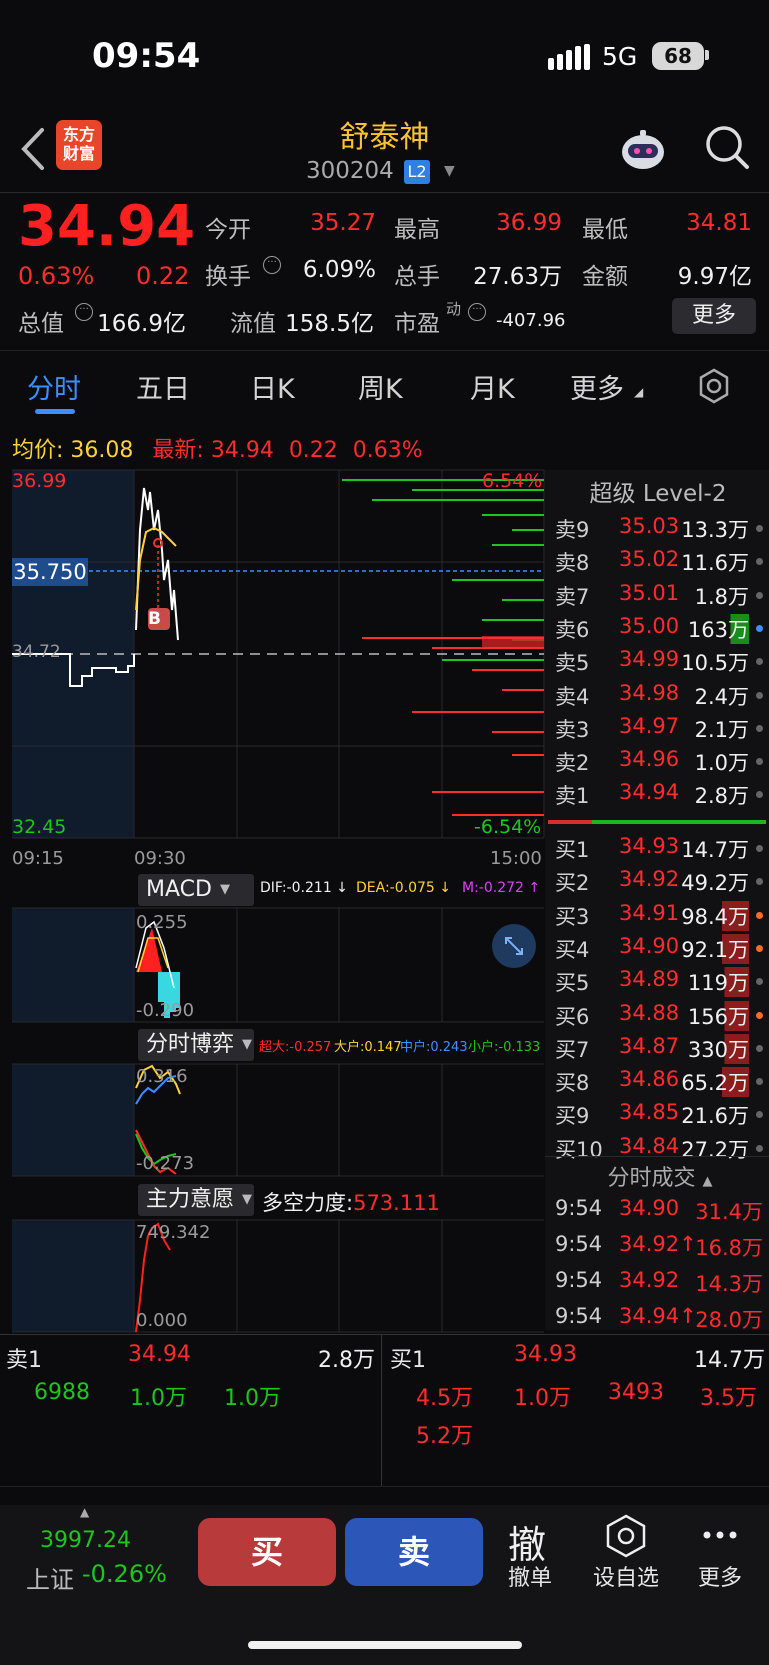 This screenshot has width=769, height=1665. Describe the element at coordinates (572, 850) in the screenshot. I see `order-level-label: 买1` at that location.